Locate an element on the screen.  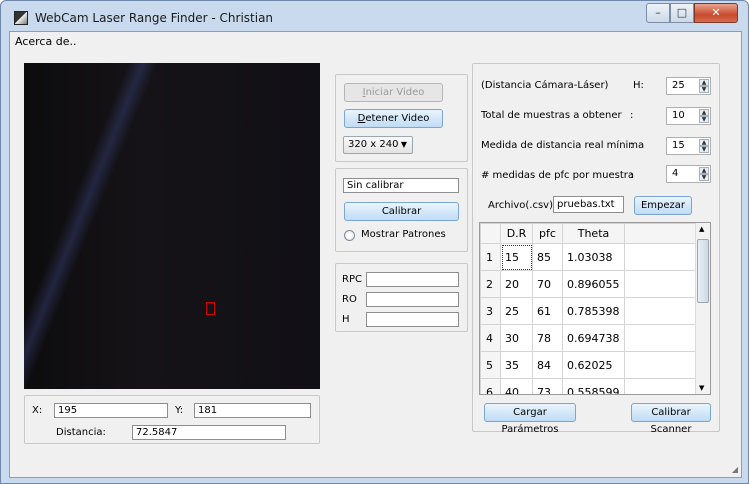
table-row: 6 40 73 0.558599 is located at coordinates (588, 386).